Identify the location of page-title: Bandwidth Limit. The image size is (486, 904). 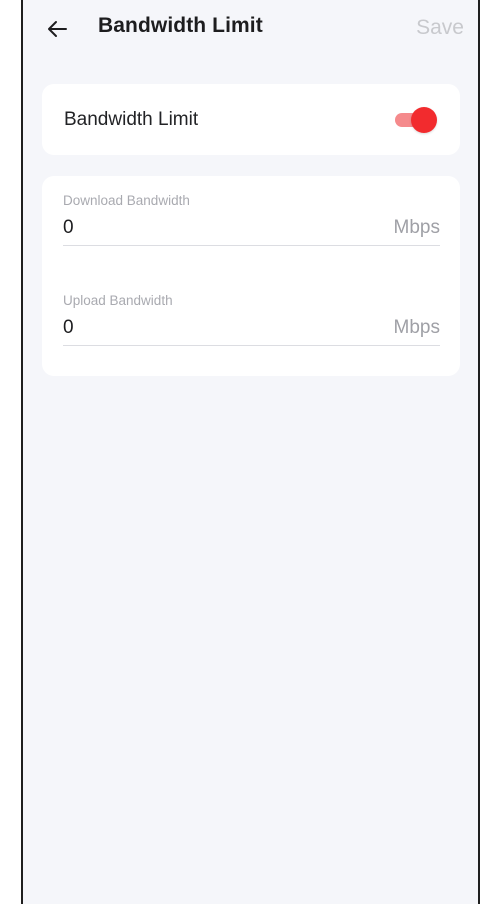
(180, 25).